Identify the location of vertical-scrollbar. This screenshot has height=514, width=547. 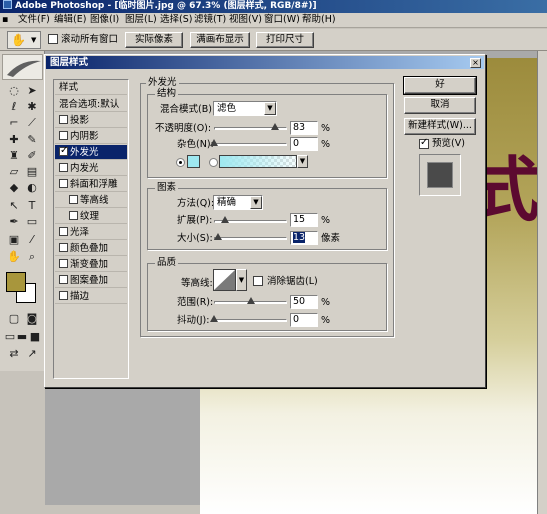
(542, 282).